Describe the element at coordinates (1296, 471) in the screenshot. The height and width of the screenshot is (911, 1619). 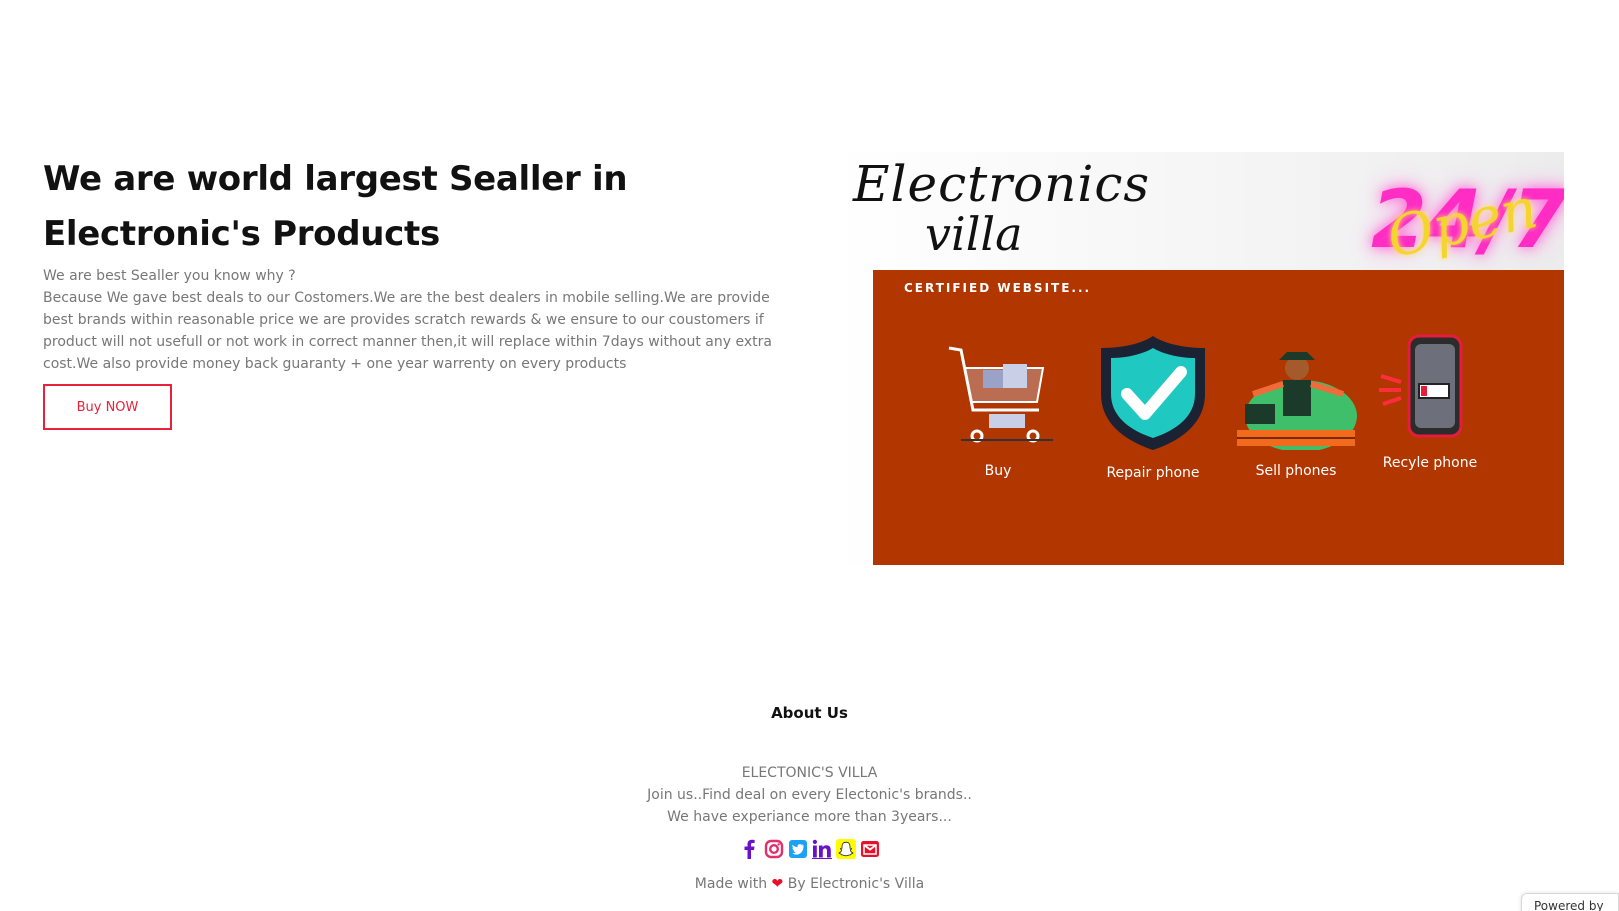
I see `feature-label-sell: Sell phones` at that location.